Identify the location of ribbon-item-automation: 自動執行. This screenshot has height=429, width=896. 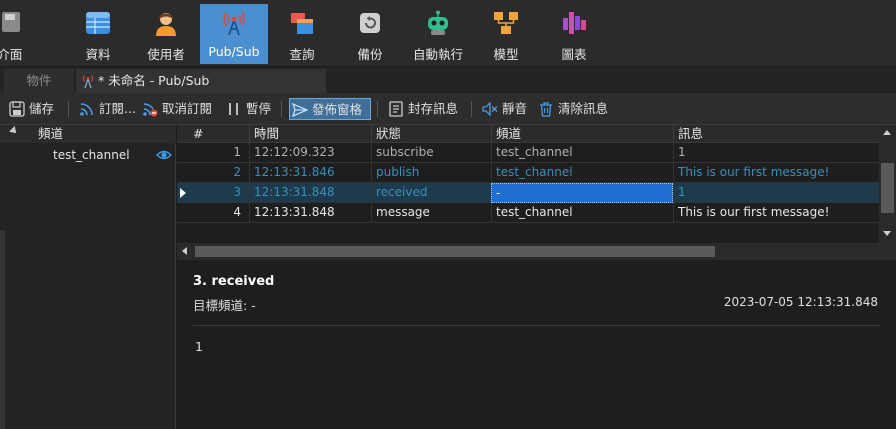
(438, 34).